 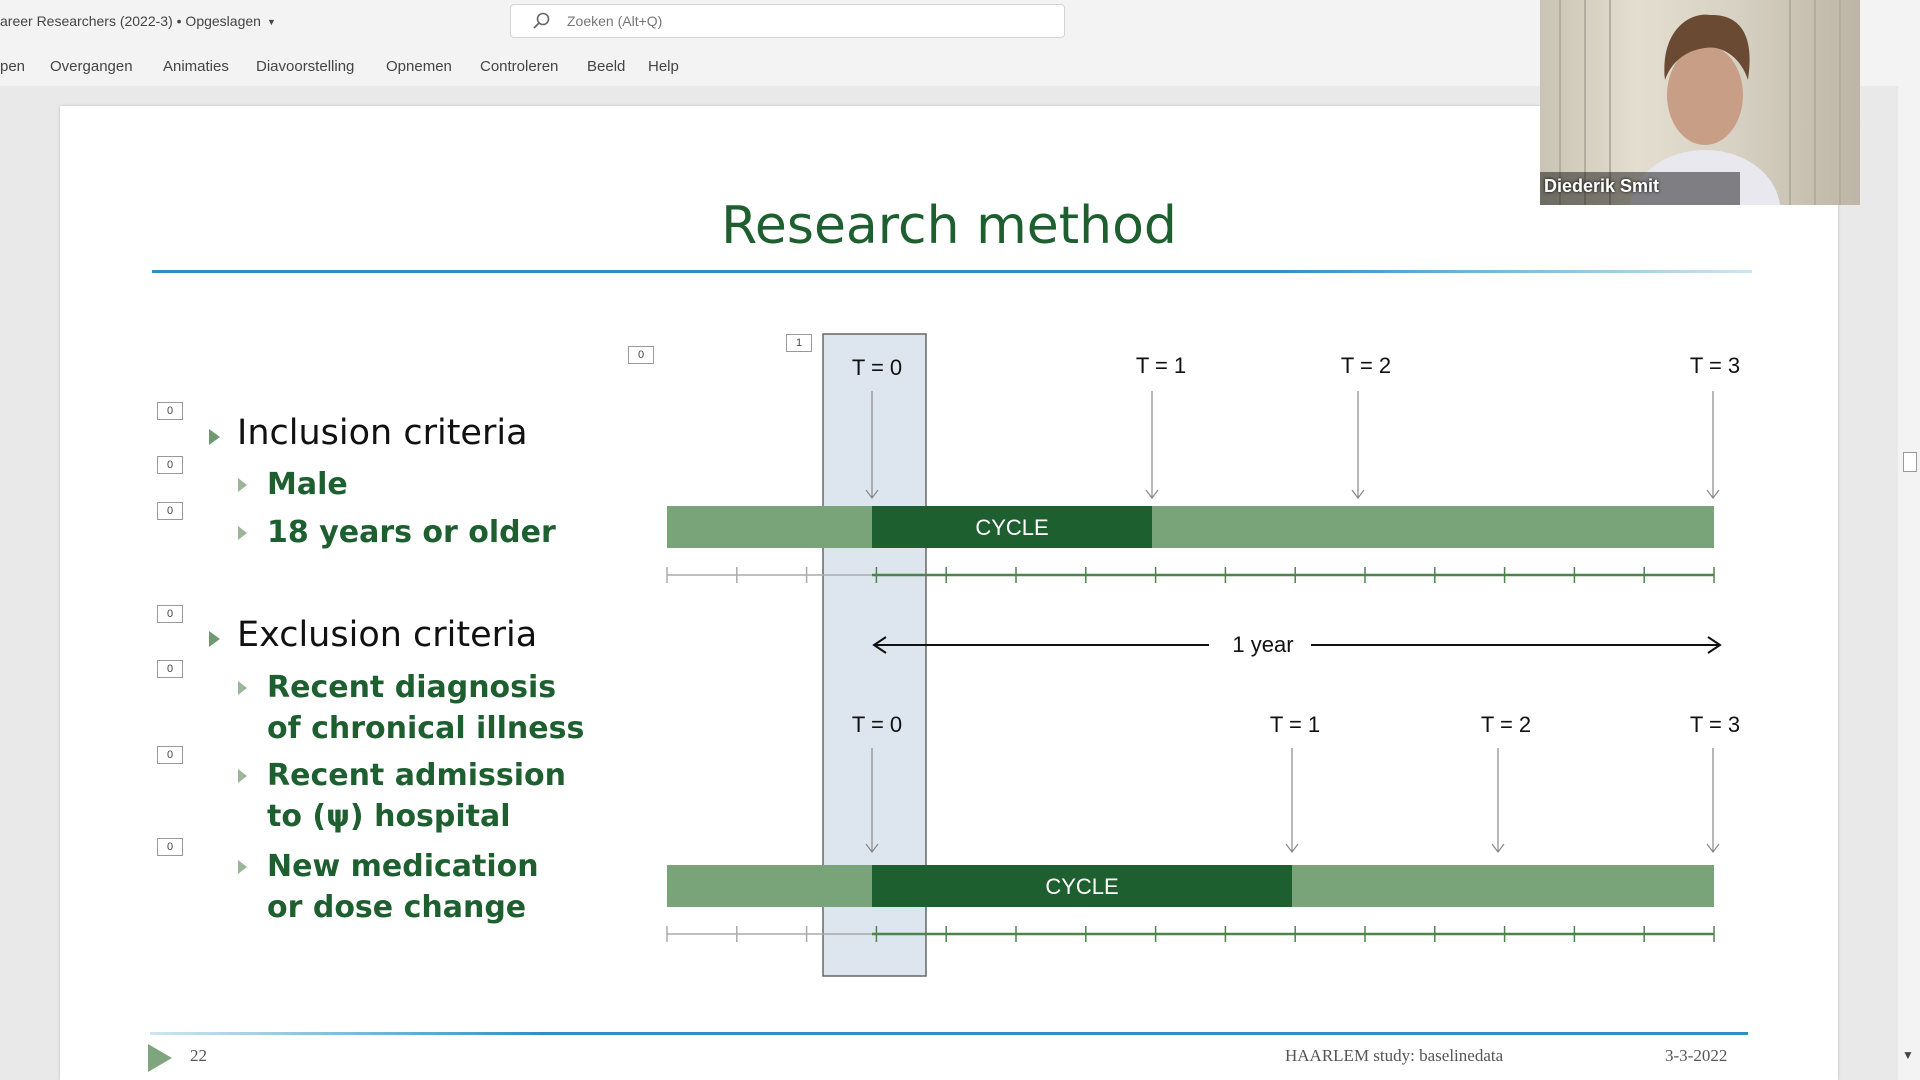 I want to click on search-box: Zoeken (Alt+Q), so click(x=787, y=21).